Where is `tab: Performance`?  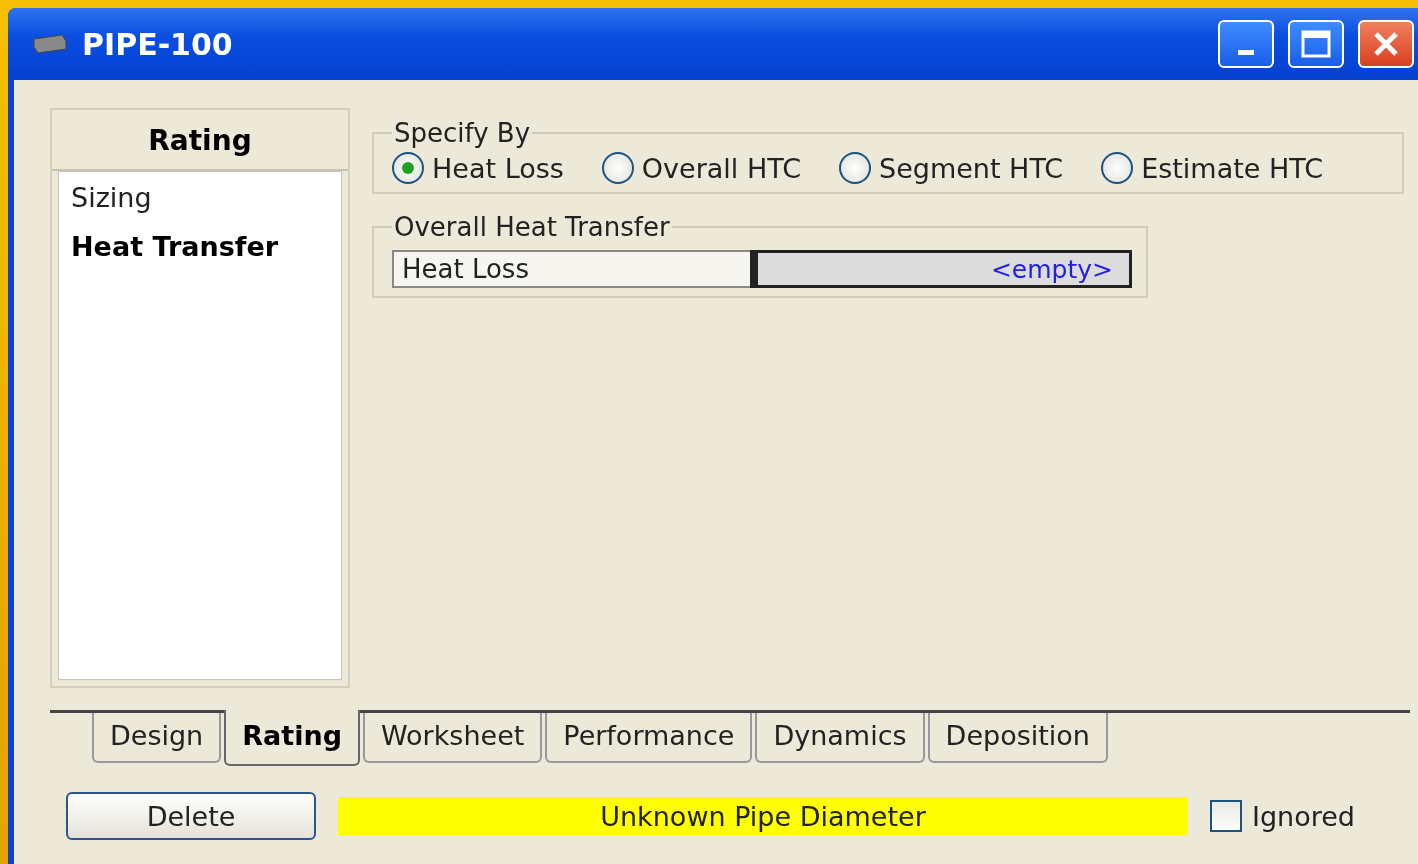 tab: Performance is located at coordinates (649, 738).